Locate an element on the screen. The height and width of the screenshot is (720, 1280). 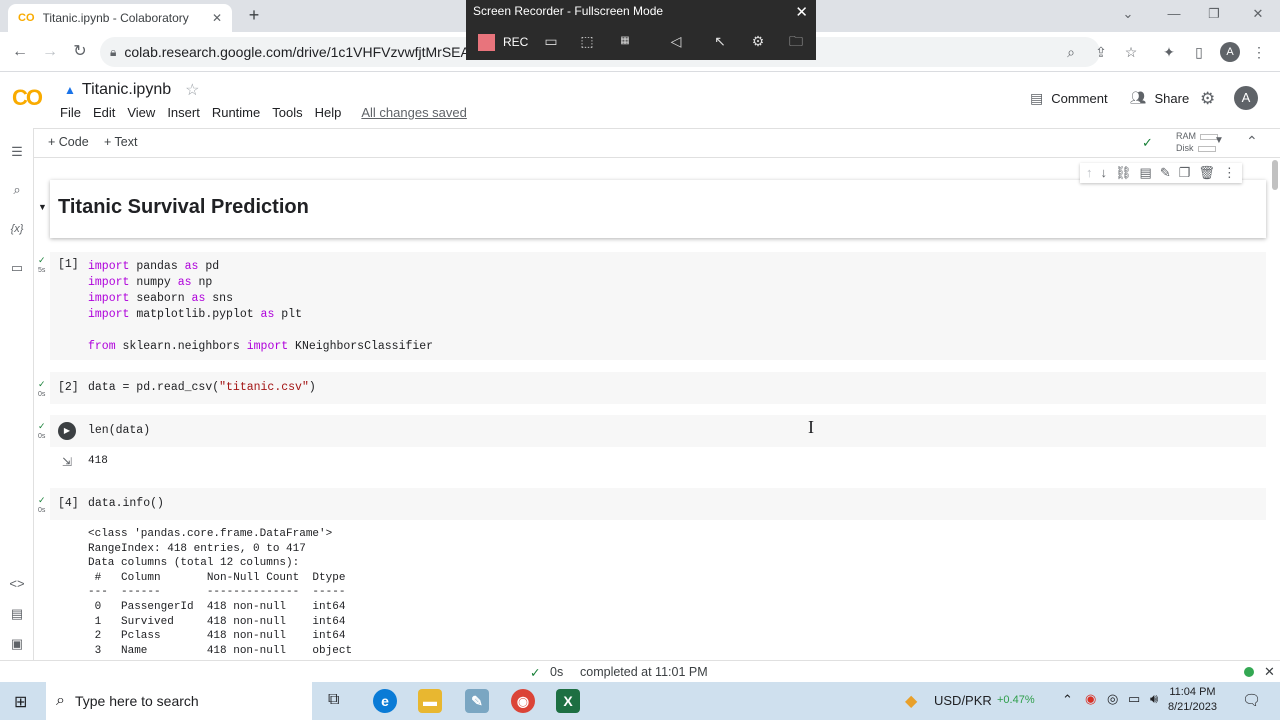
region-select-icon: ⬚ is located at coordinates (587, 41).